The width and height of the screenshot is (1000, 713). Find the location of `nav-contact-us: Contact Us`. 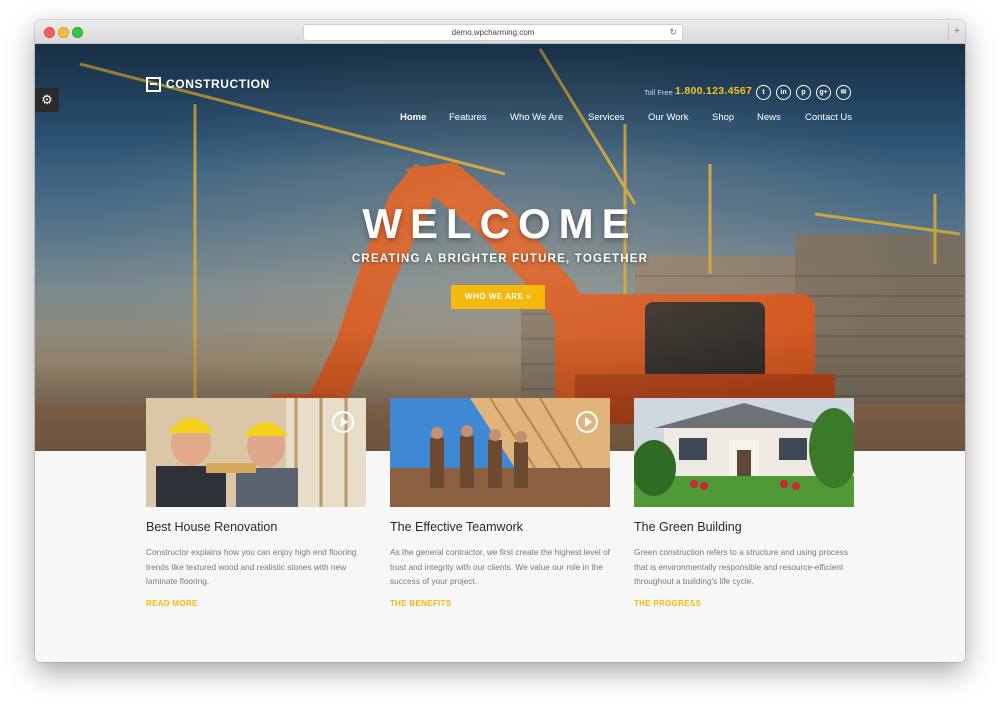

nav-contact-us: Contact Us is located at coordinates (828, 117).